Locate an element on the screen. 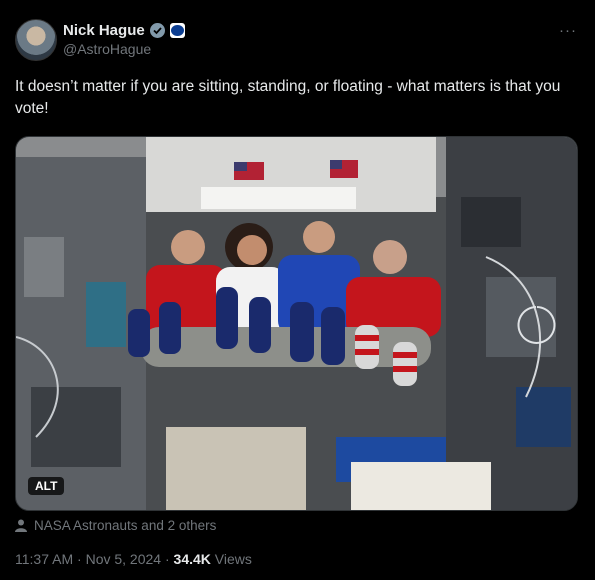 The image size is (595, 580). more-options-icon: ··· is located at coordinates (568, 30).